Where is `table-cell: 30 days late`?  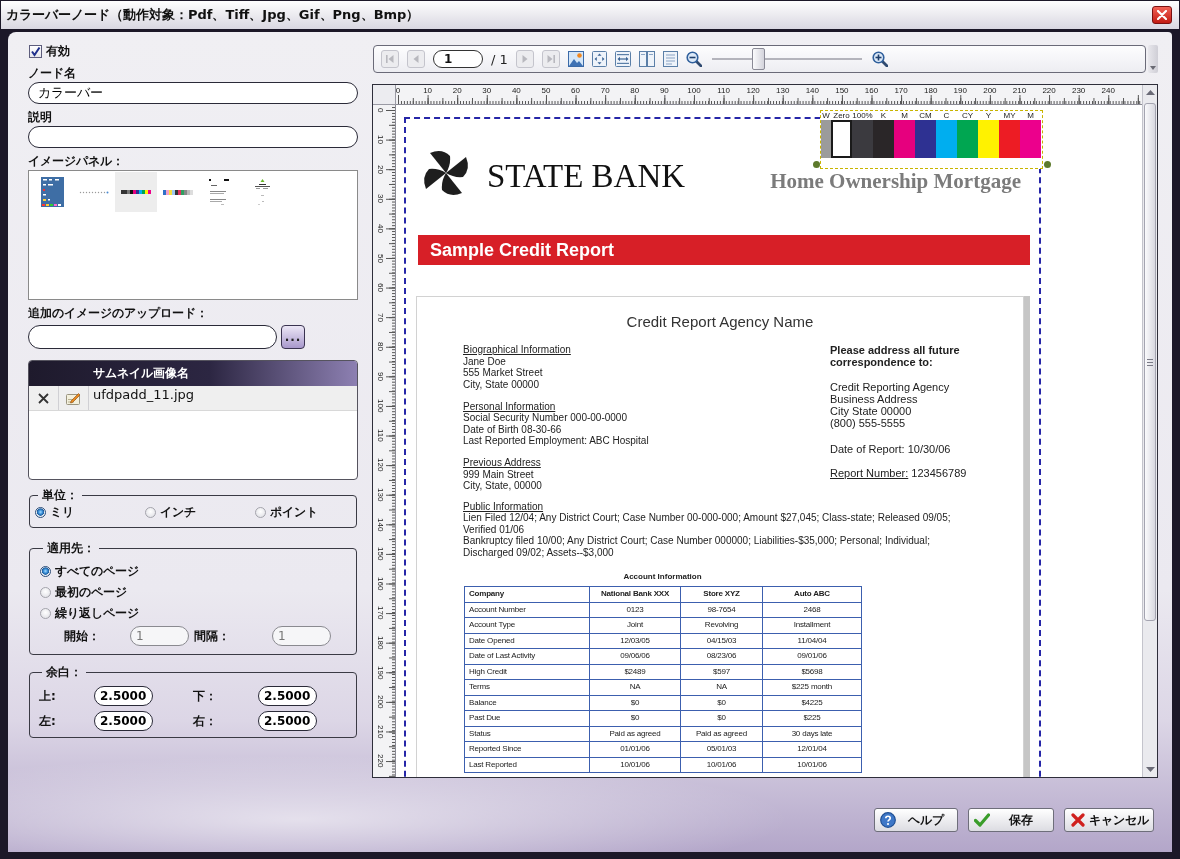 table-cell: 30 days late is located at coordinates (812, 734).